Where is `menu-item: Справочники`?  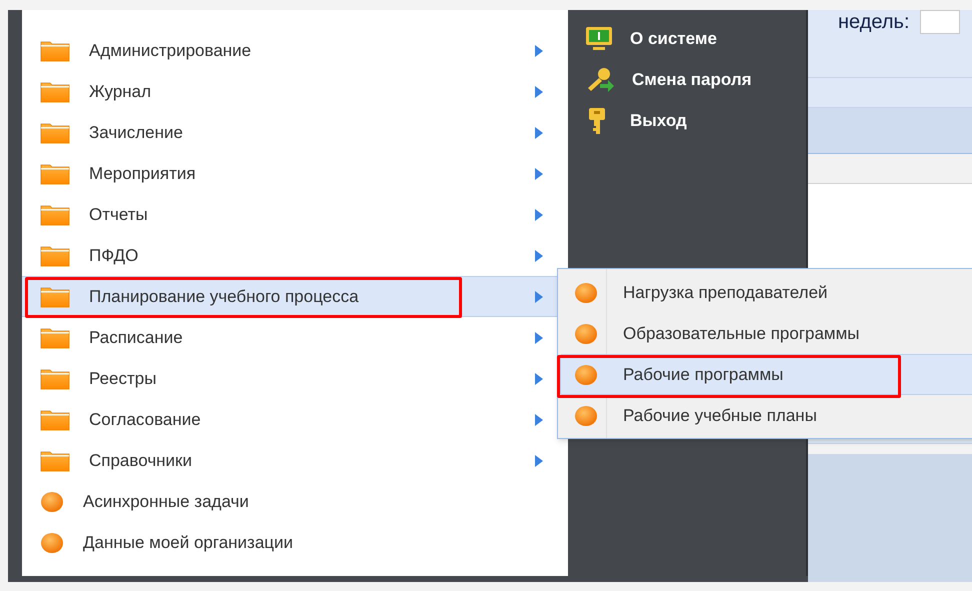
menu-item: Справочники is located at coordinates (295, 460).